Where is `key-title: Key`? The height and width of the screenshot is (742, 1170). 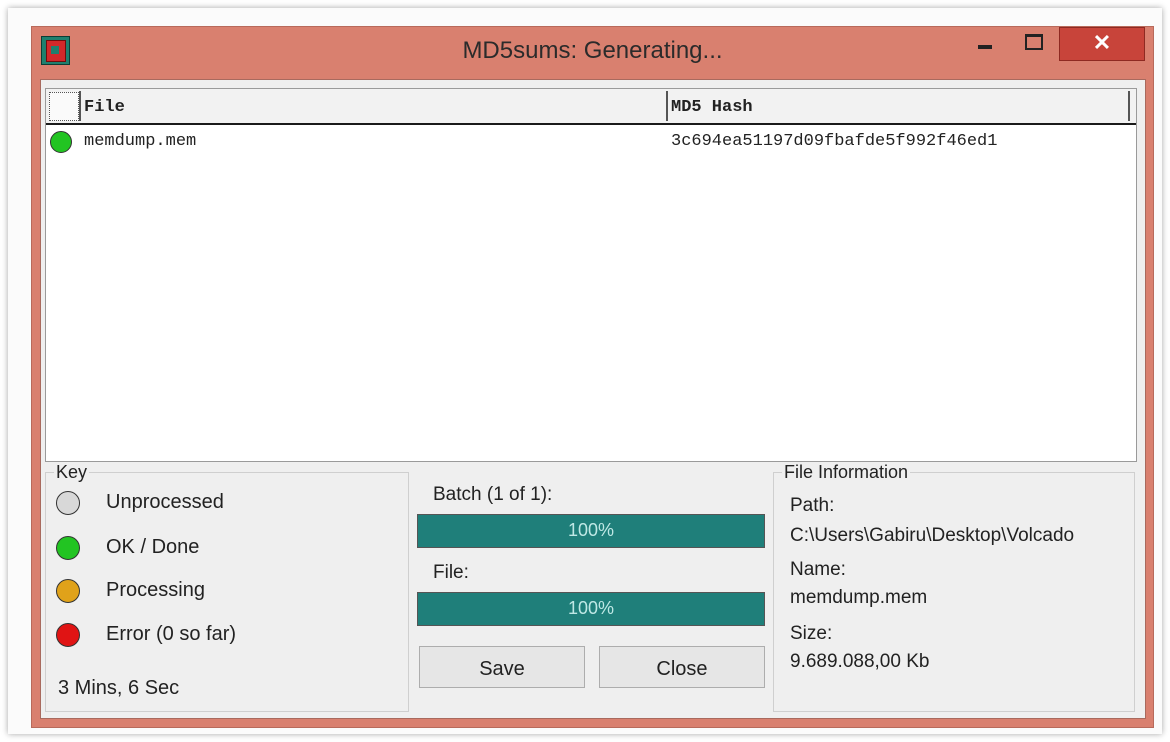 key-title: Key is located at coordinates (72, 472).